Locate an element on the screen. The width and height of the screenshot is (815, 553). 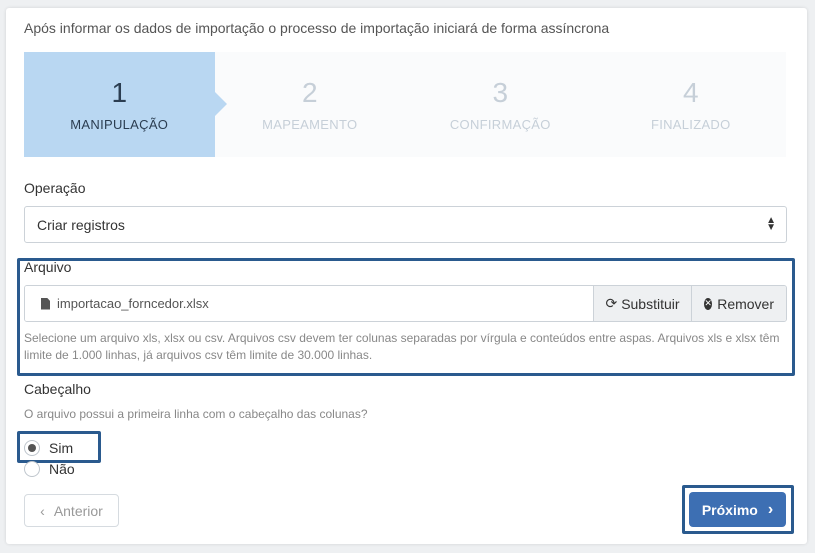
next-button-label: Próximo is located at coordinates (729, 509).